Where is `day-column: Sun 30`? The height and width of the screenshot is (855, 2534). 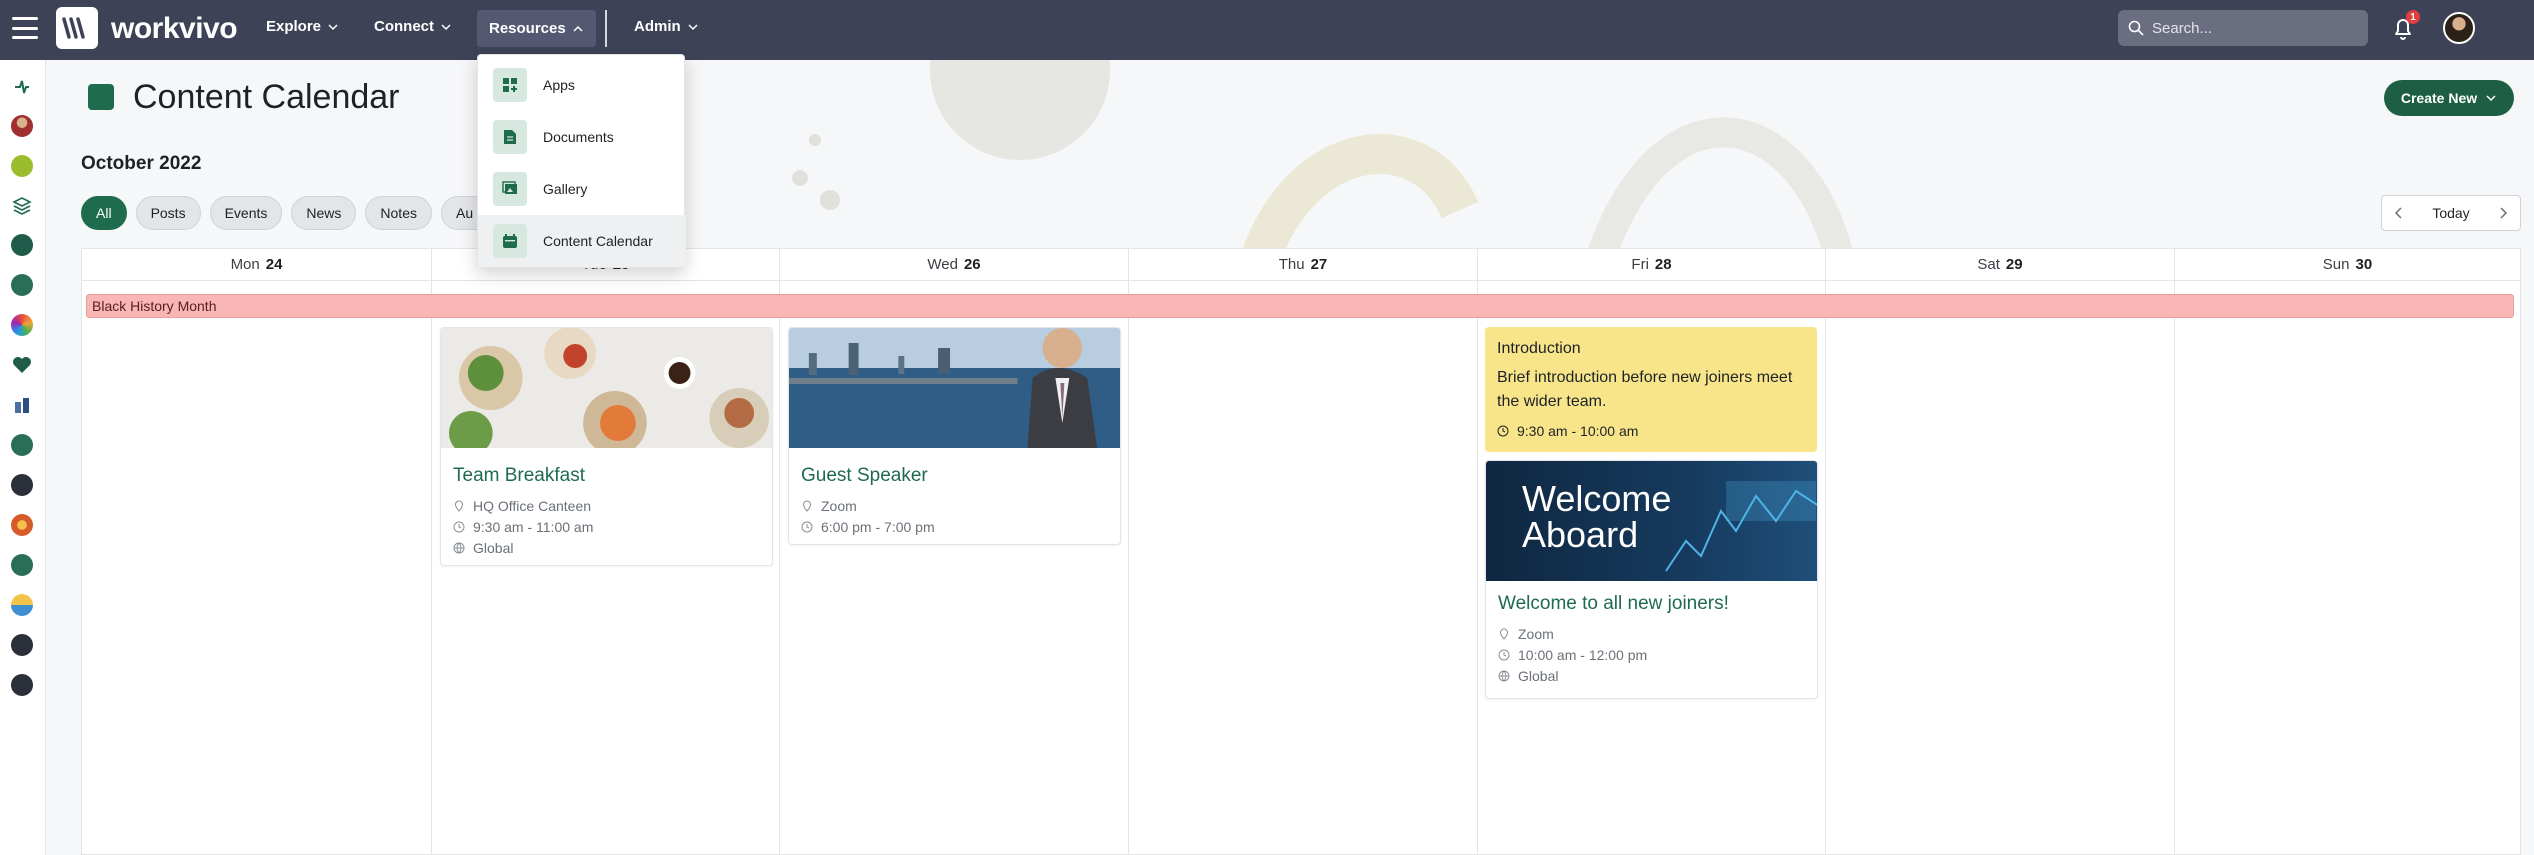 day-column: Sun 30 is located at coordinates (2347, 552).